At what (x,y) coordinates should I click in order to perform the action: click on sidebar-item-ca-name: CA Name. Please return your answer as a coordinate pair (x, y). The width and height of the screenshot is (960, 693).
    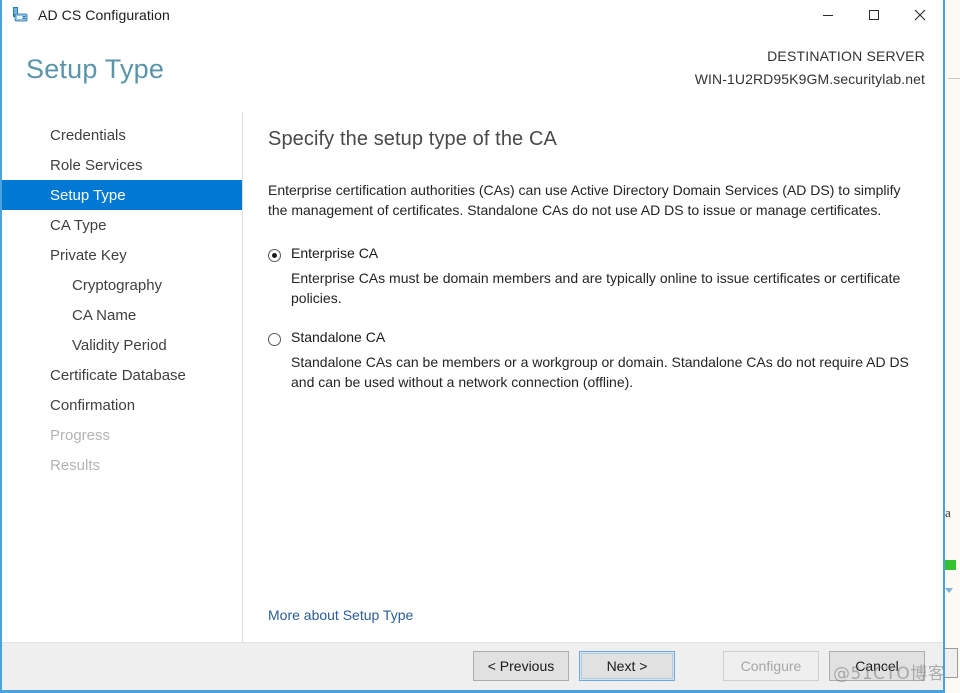
    Looking at the image, I should click on (122, 315).